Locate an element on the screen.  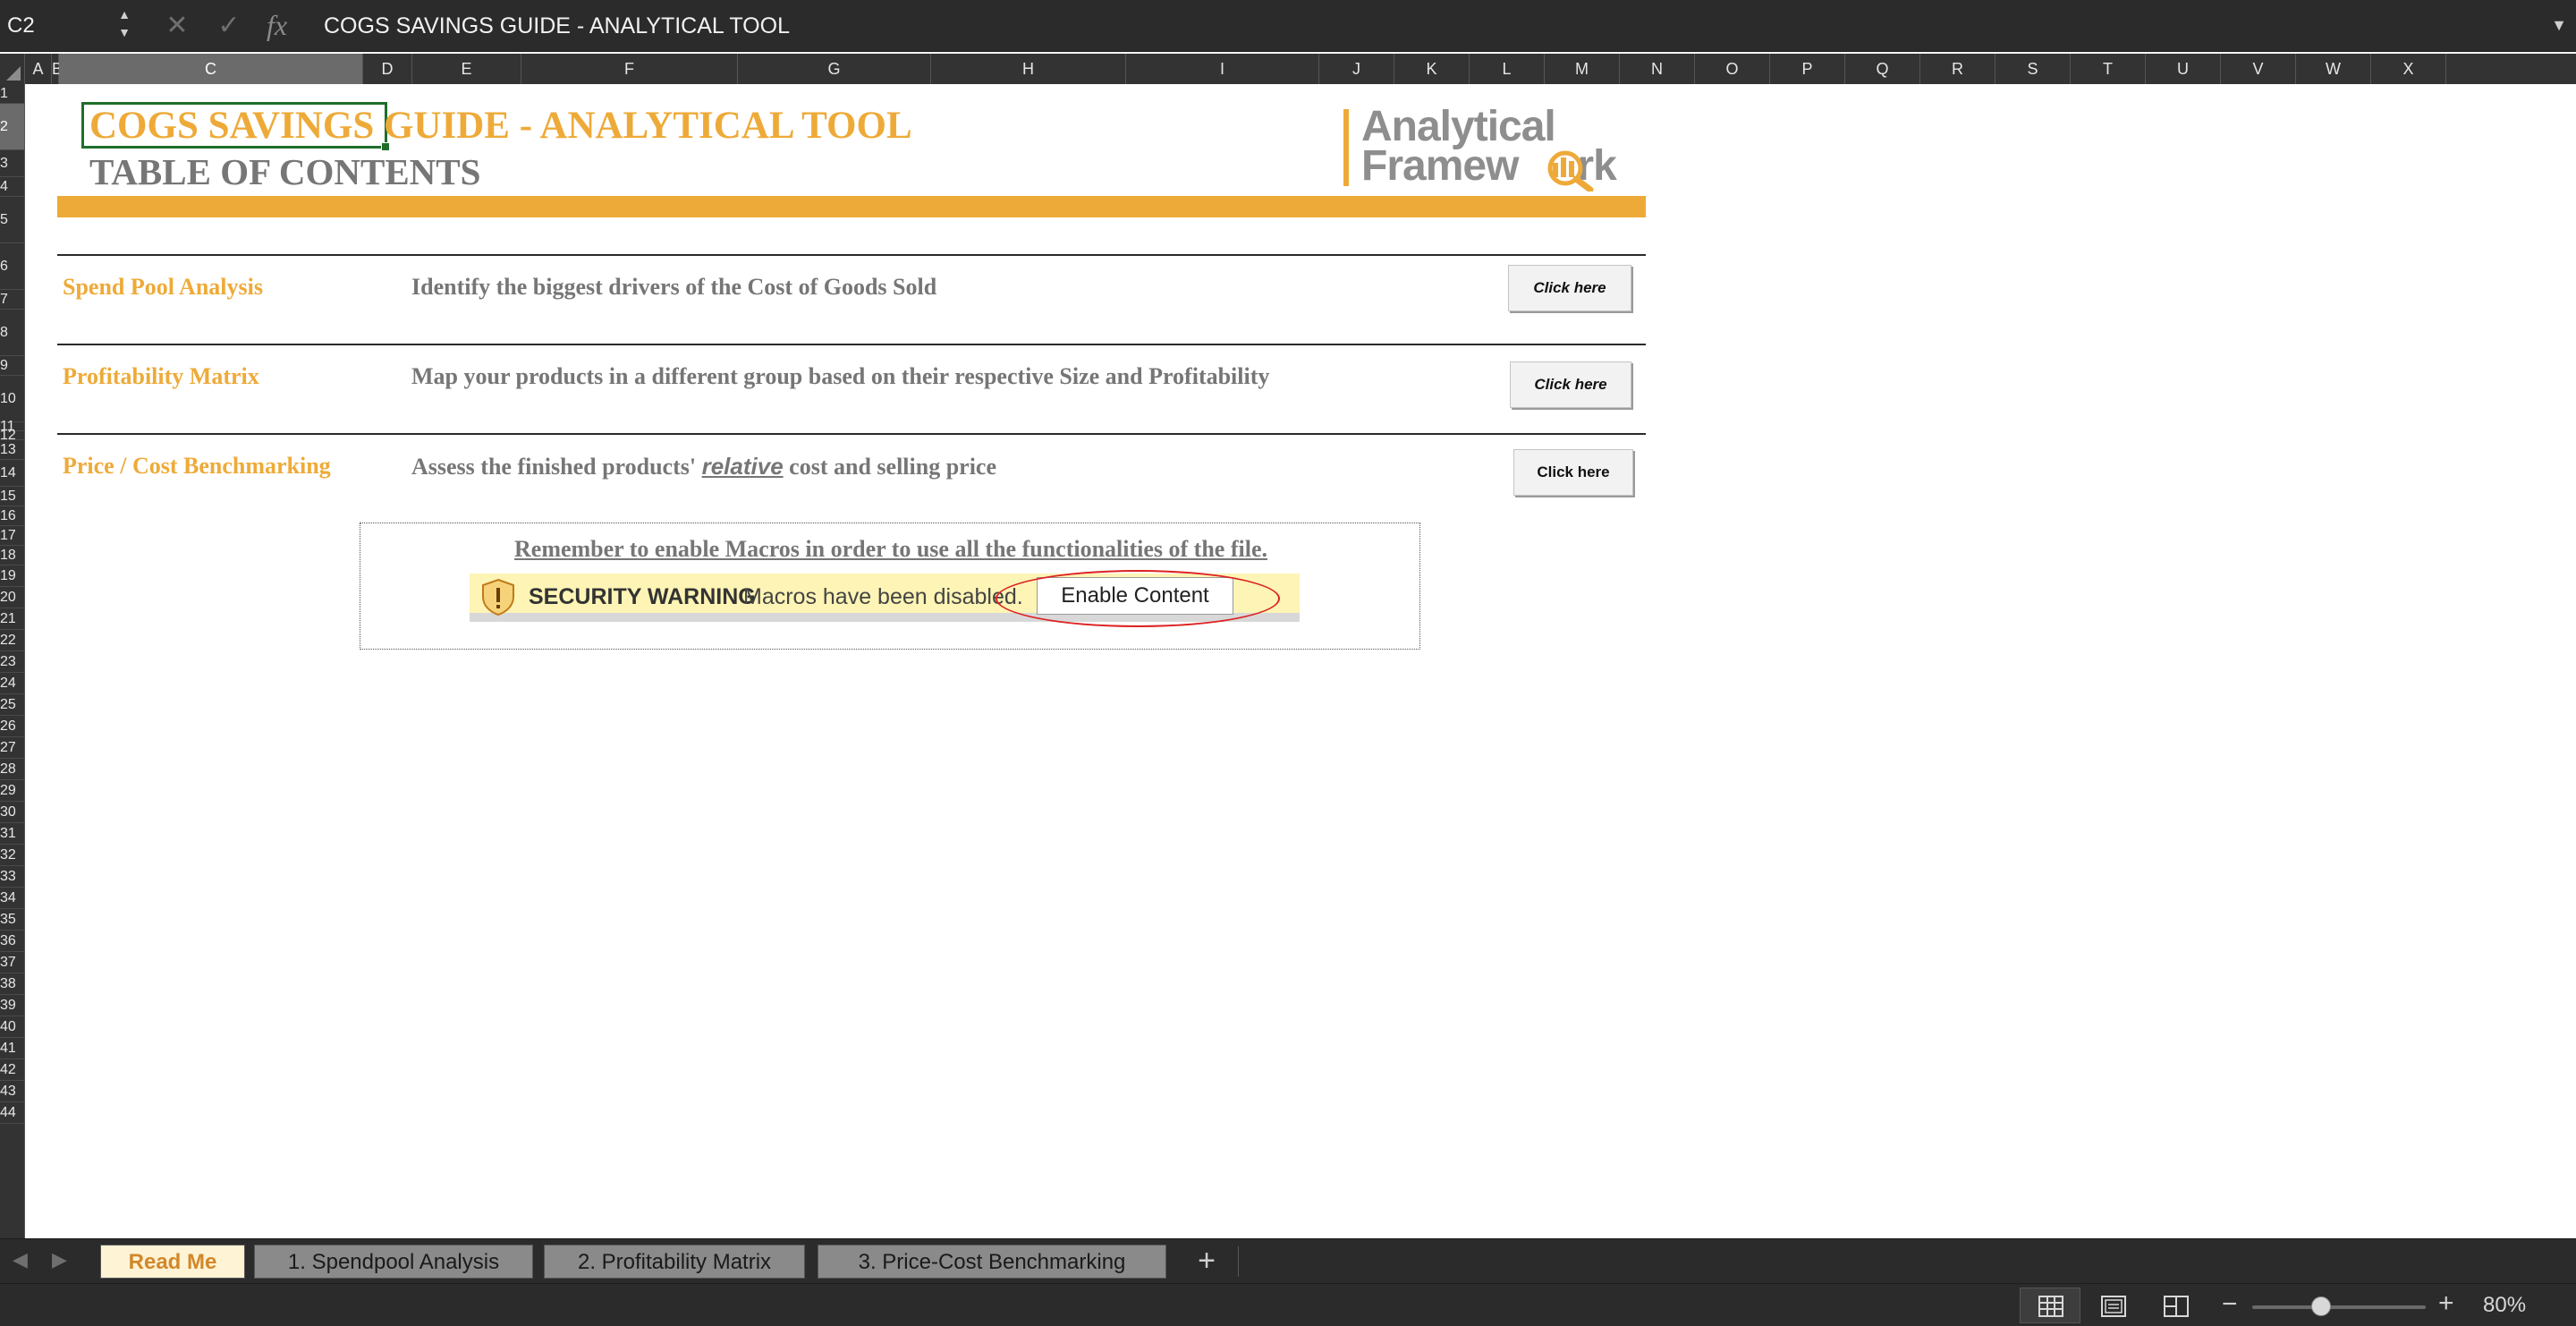
tab-price-cost-benchmarking: 3. Price-Cost Benchmarking is located at coordinates (992, 1262).